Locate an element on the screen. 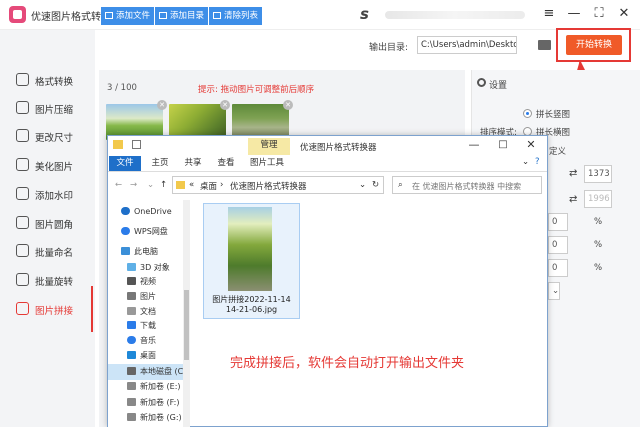  sidebar-item-label: 美化图片 is located at coordinates (54, 167).